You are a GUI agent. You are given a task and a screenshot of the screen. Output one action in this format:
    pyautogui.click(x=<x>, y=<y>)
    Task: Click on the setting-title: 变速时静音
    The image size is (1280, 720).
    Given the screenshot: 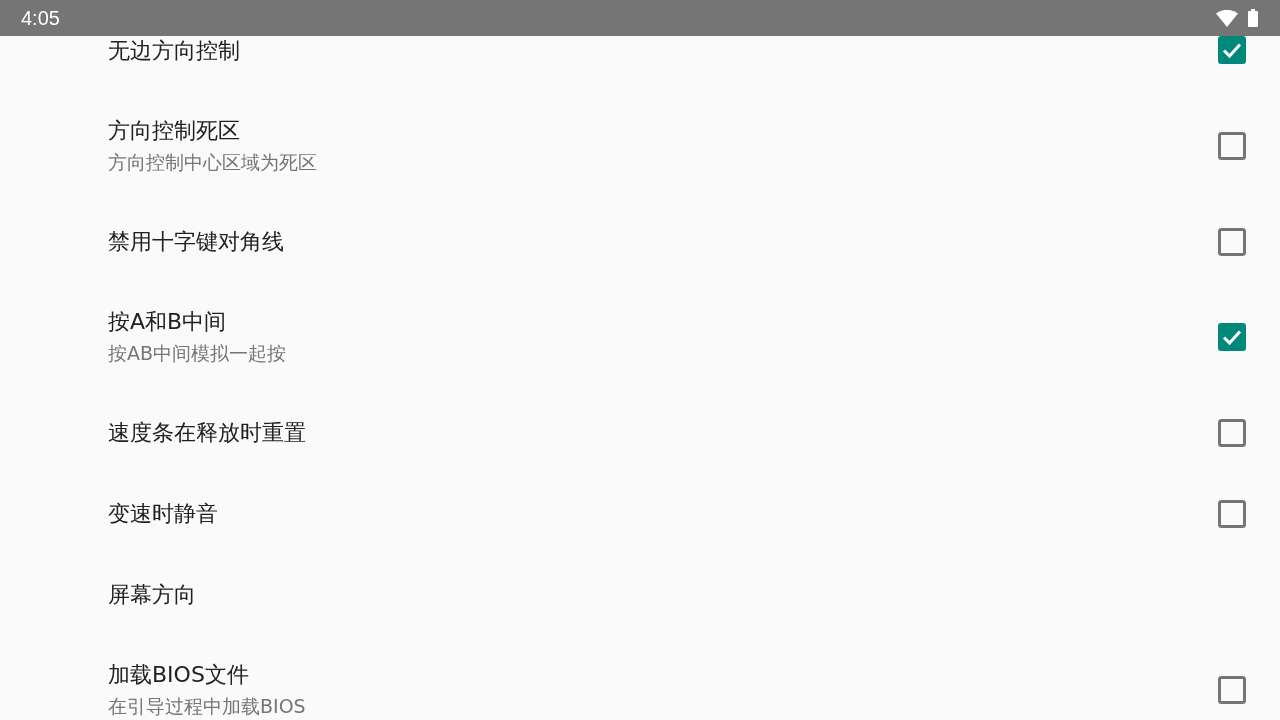 What is the action you would take?
    pyautogui.click(x=163, y=513)
    